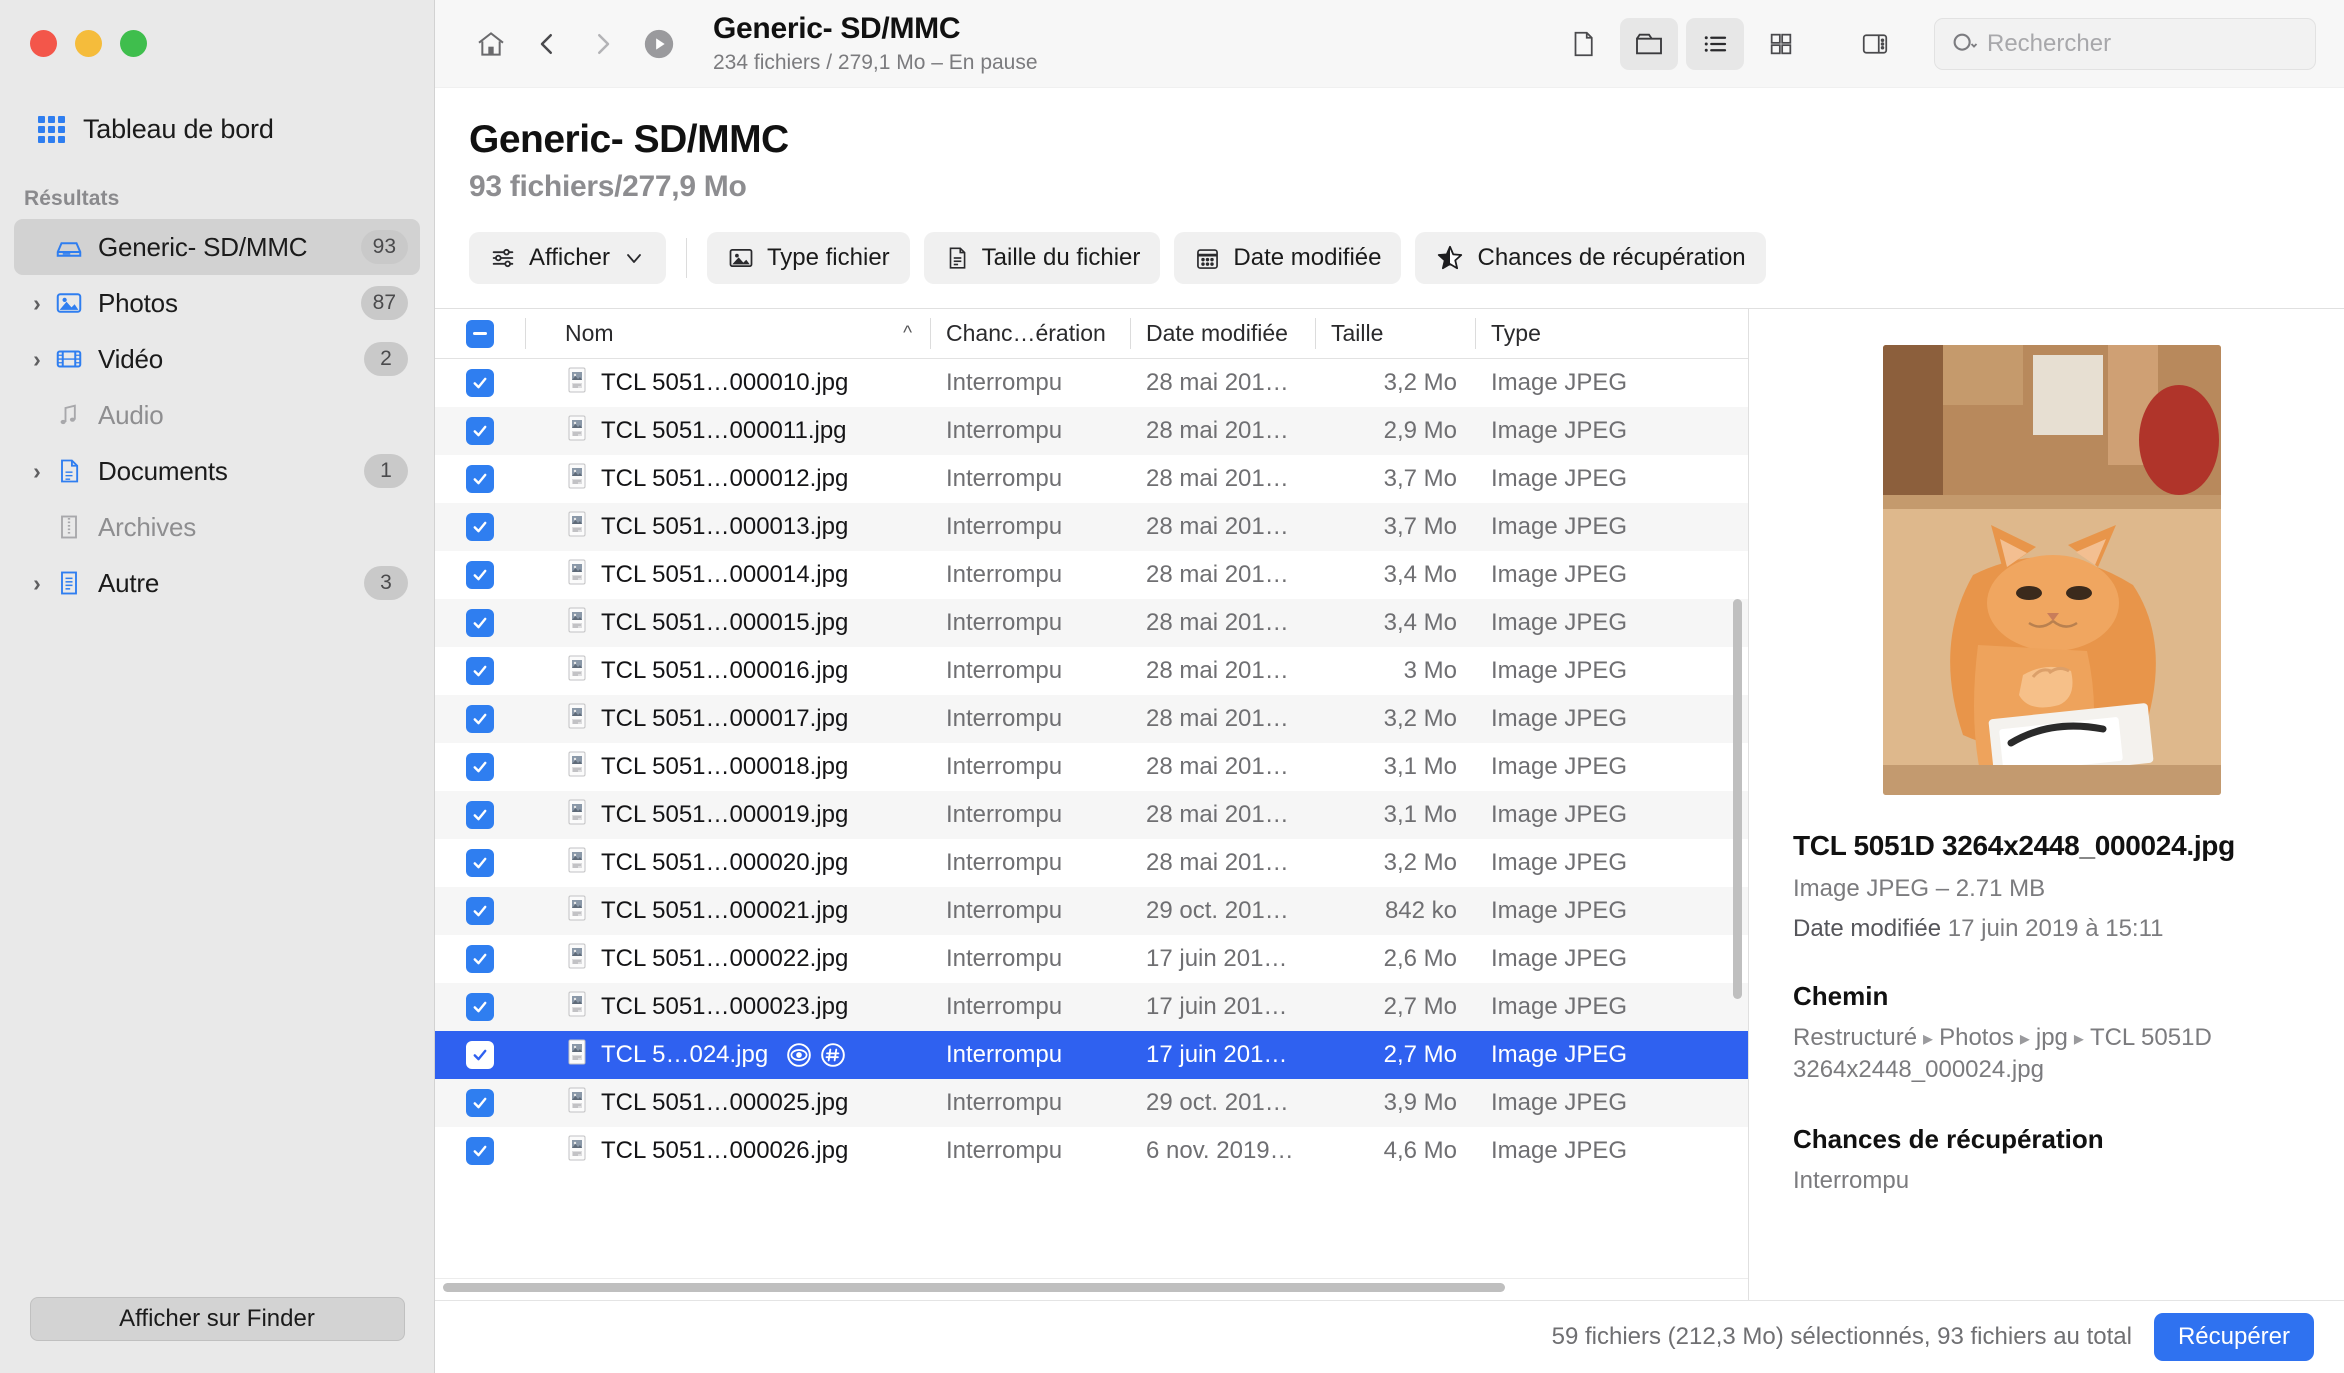 Image resolution: width=2344 pixels, height=1373 pixels. I want to click on minimize-window-button, so click(88, 43).